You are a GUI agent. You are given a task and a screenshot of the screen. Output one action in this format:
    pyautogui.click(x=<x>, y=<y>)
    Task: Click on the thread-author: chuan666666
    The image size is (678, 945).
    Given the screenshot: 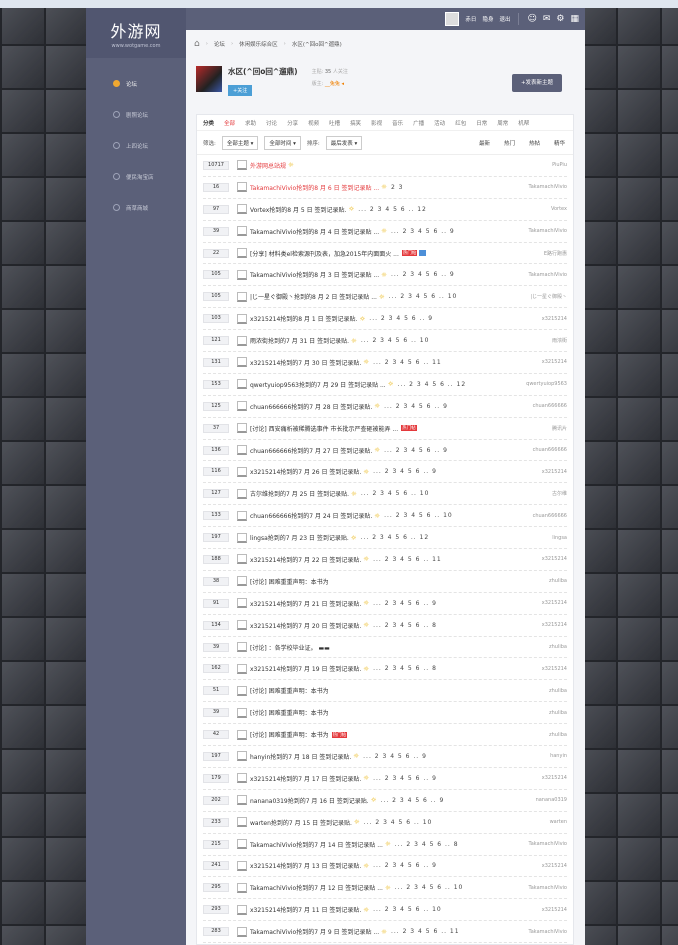 What is the action you would take?
    pyautogui.click(x=550, y=516)
    